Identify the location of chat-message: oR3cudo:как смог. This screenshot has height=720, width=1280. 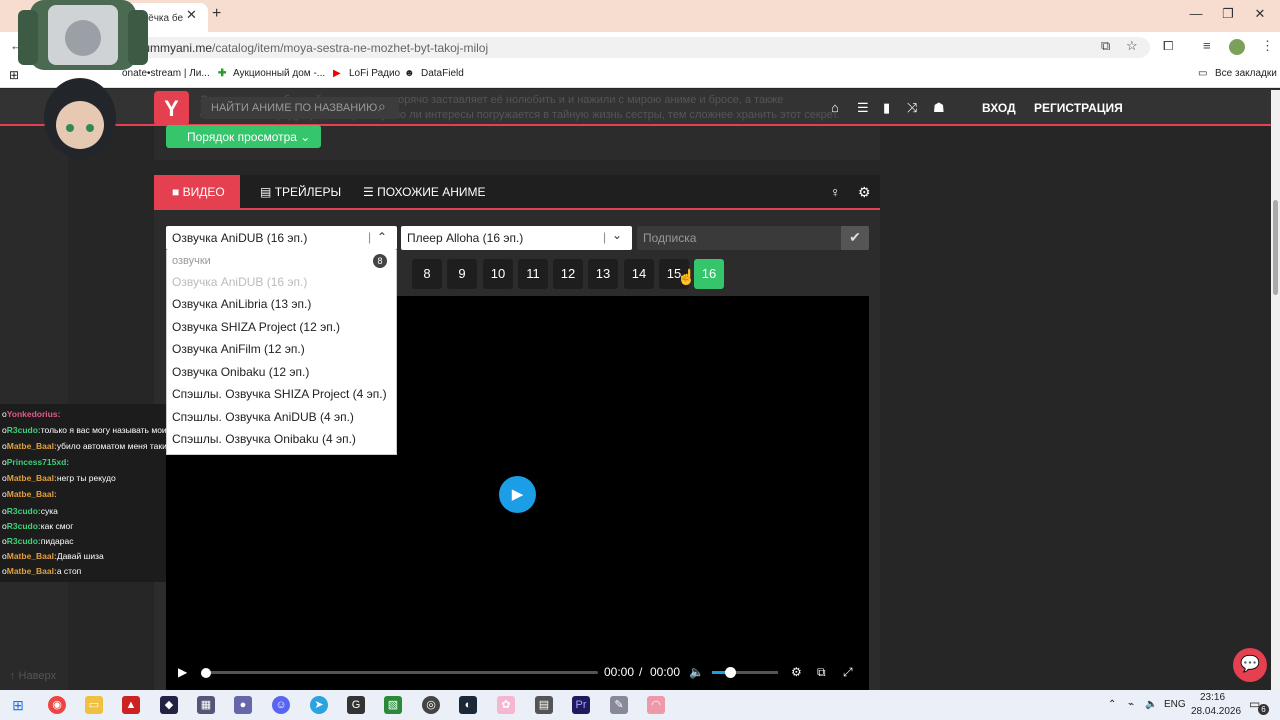
(37, 526).